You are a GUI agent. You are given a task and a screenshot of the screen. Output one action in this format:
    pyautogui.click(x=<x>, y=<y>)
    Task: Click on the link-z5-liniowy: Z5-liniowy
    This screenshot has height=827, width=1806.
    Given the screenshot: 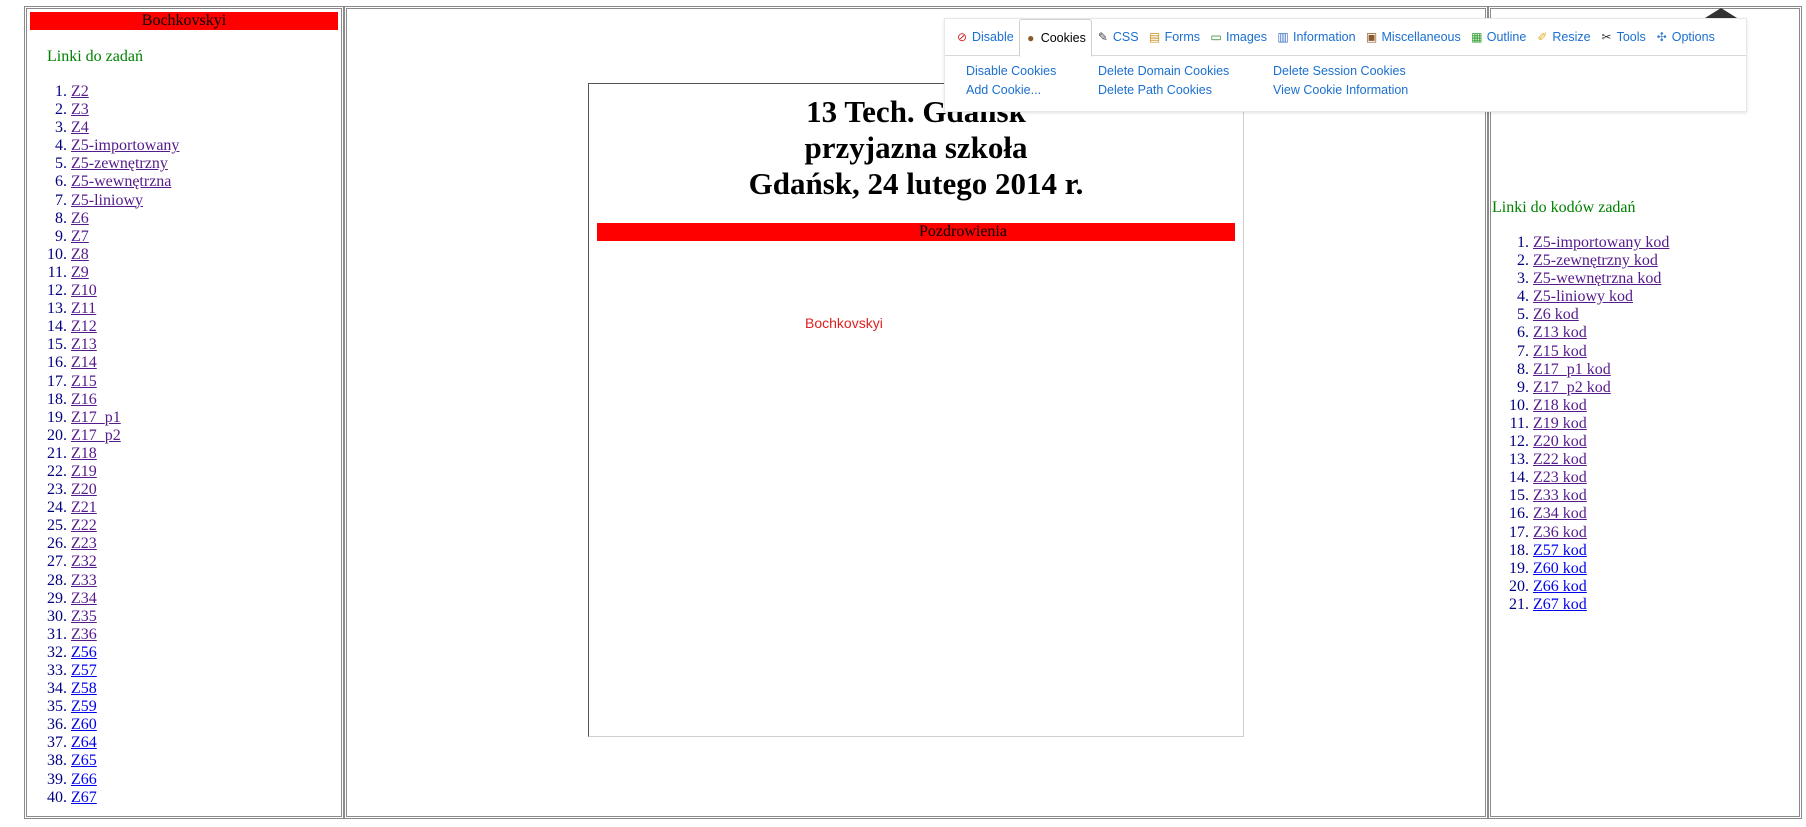 What is the action you would take?
    pyautogui.click(x=107, y=201)
    